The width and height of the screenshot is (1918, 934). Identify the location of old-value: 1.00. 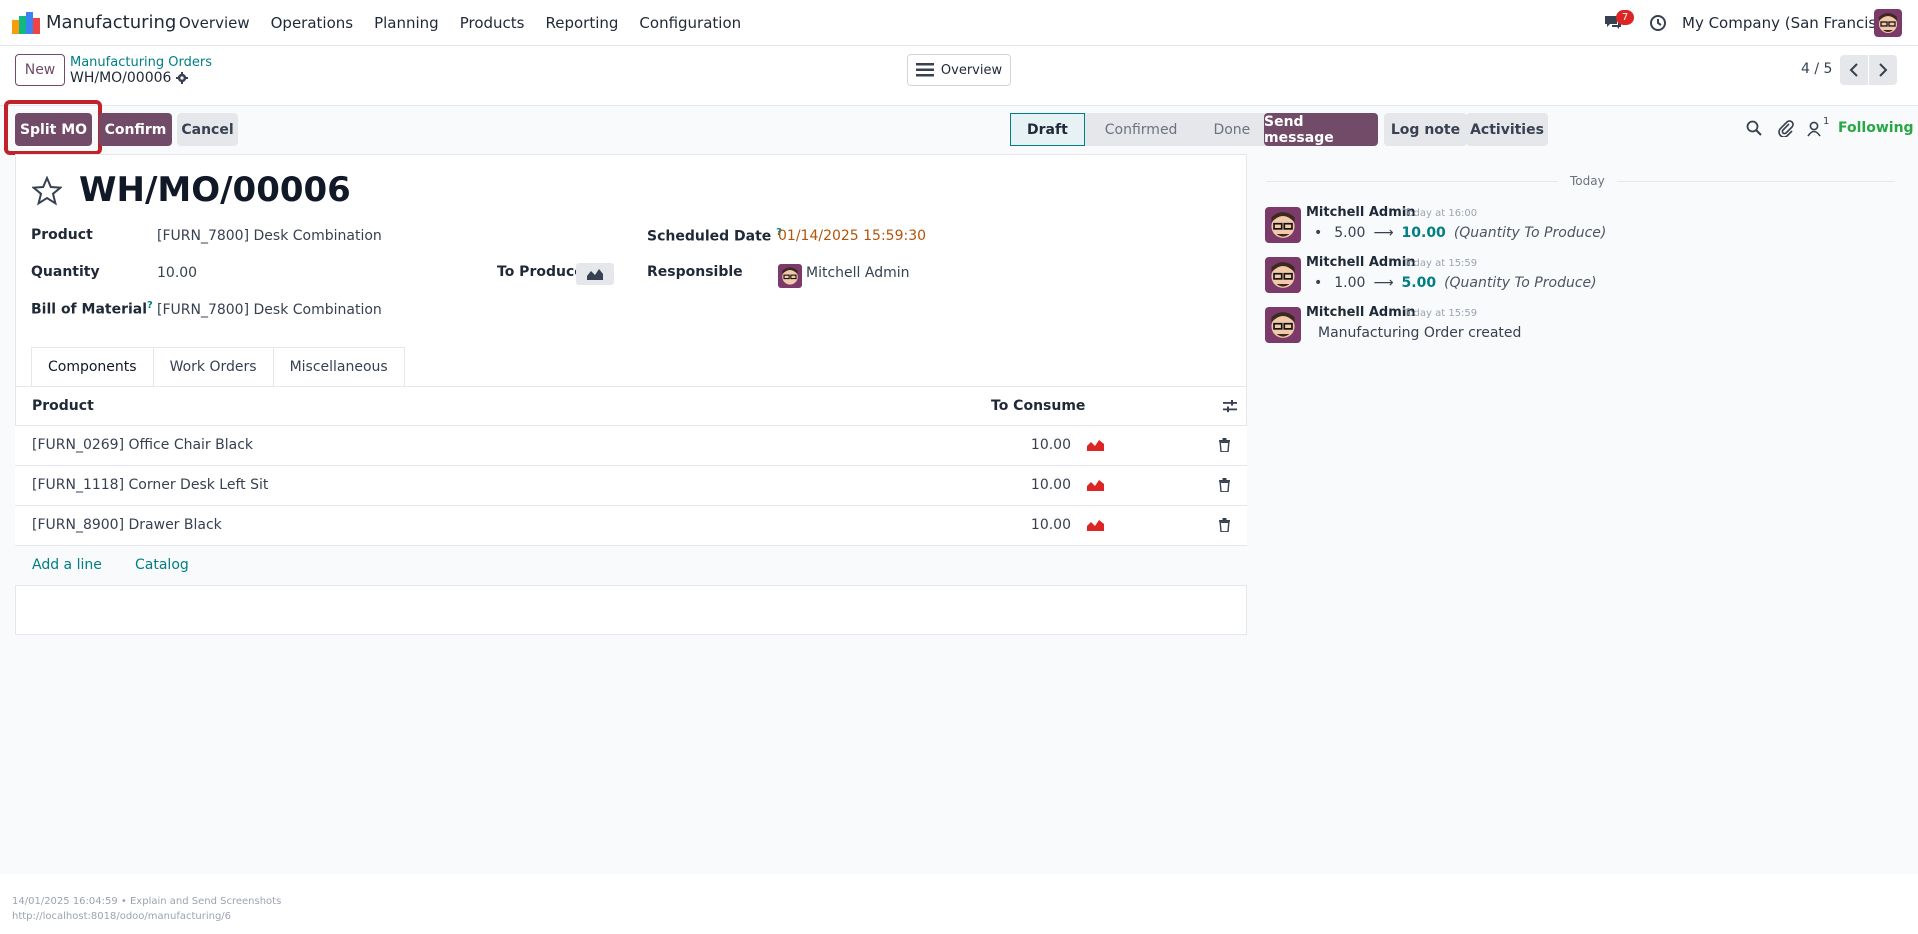
(1350, 283).